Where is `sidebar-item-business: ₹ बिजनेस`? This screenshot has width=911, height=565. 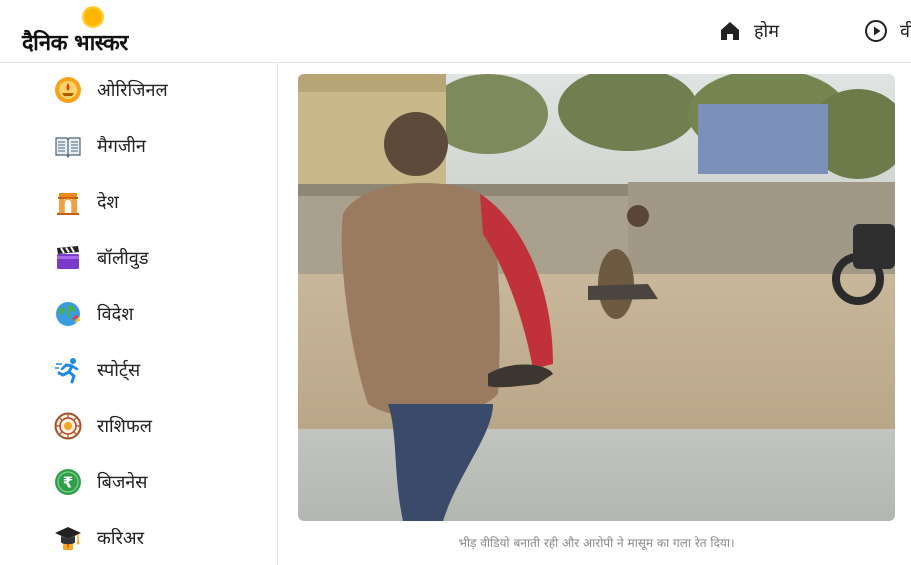
sidebar-item-business: ₹ बिजनेस is located at coordinates (100, 482).